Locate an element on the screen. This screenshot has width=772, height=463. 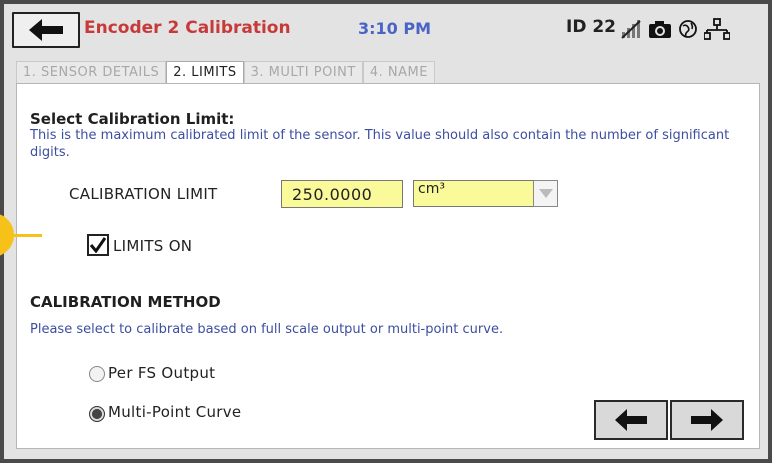
dropdown-arrow-button is located at coordinates (545, 193).